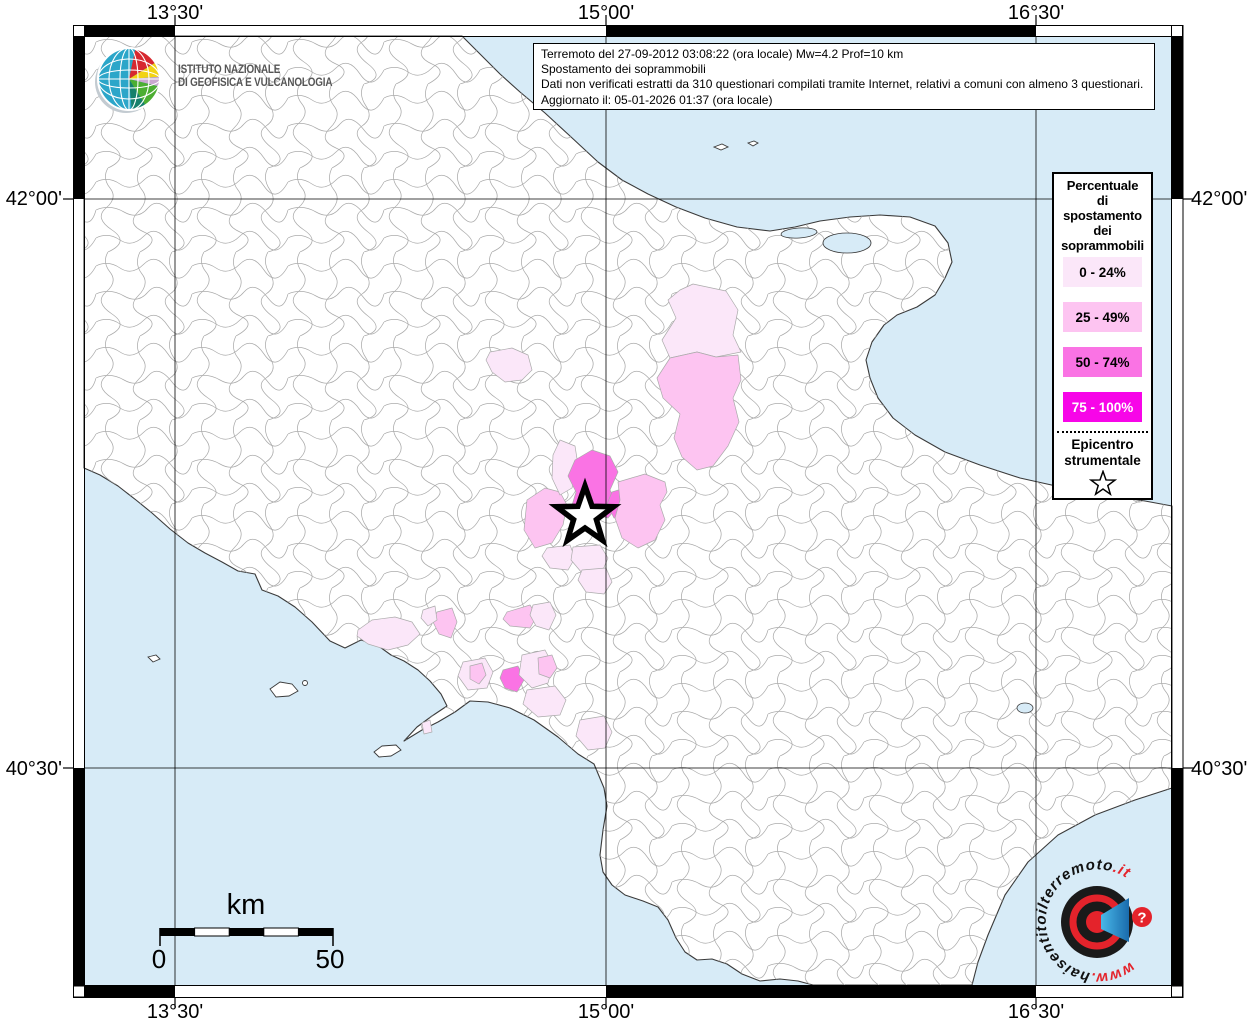 This screenshot has width=1255, height=1024. I want to click on site-logo: www.haisentitoilterremoto.it ?, so click(1093, 922).